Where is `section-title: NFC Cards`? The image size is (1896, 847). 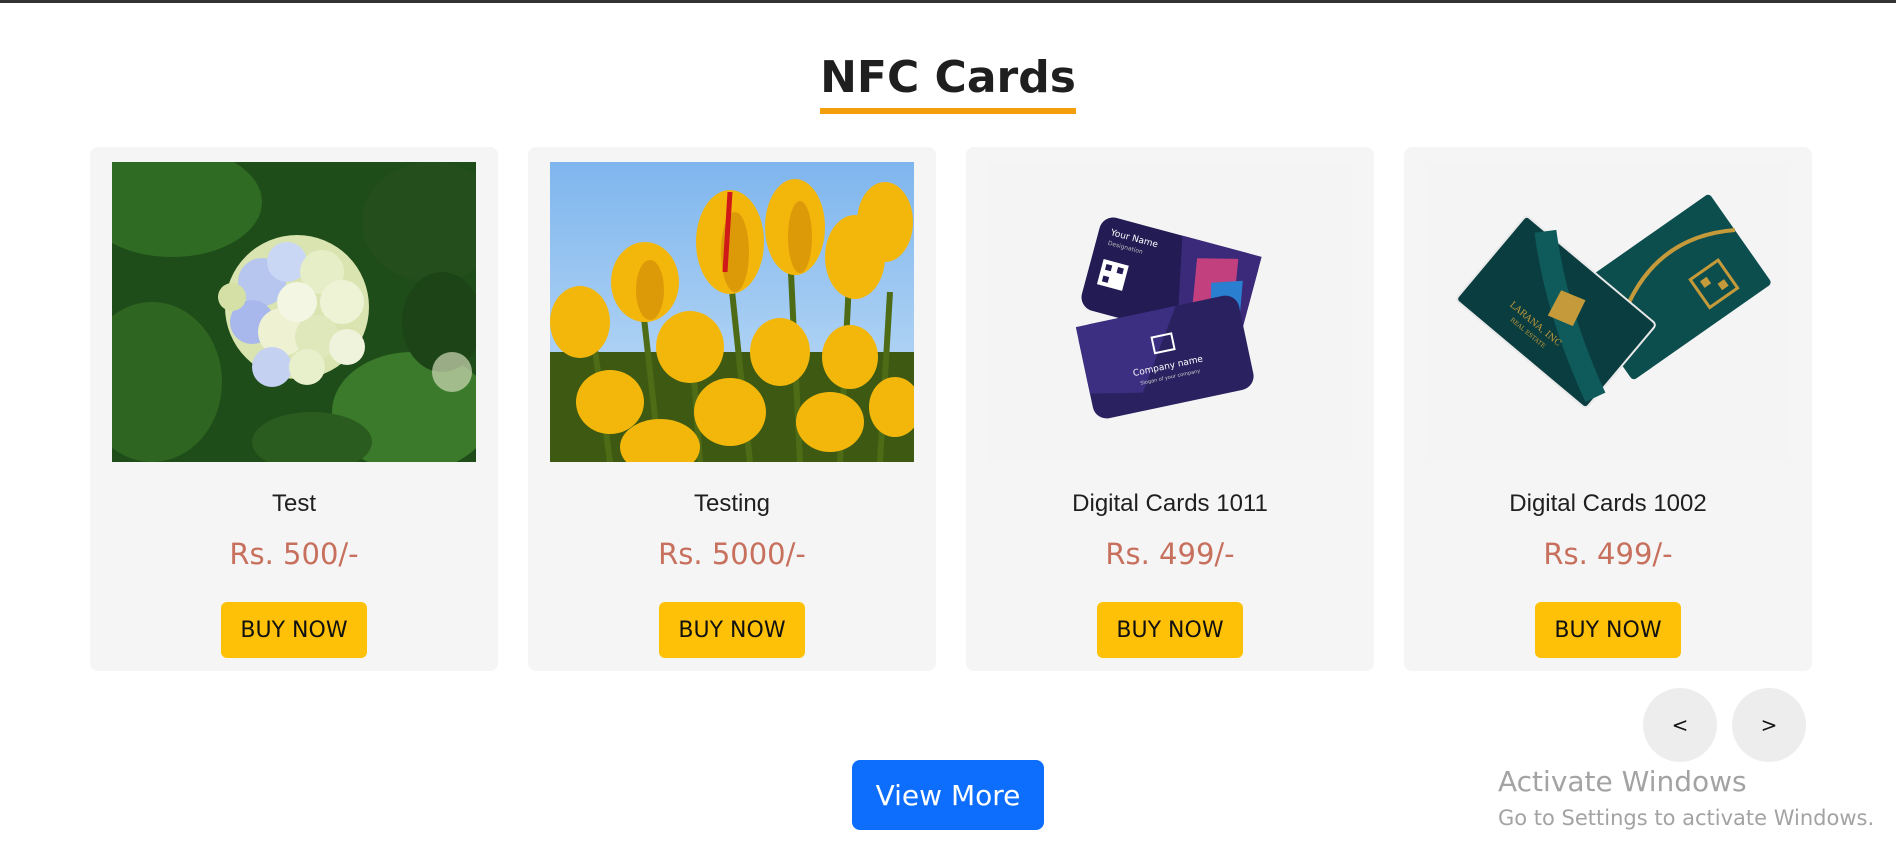 section-title: NFC Cards is located at coordinates (948, 83).